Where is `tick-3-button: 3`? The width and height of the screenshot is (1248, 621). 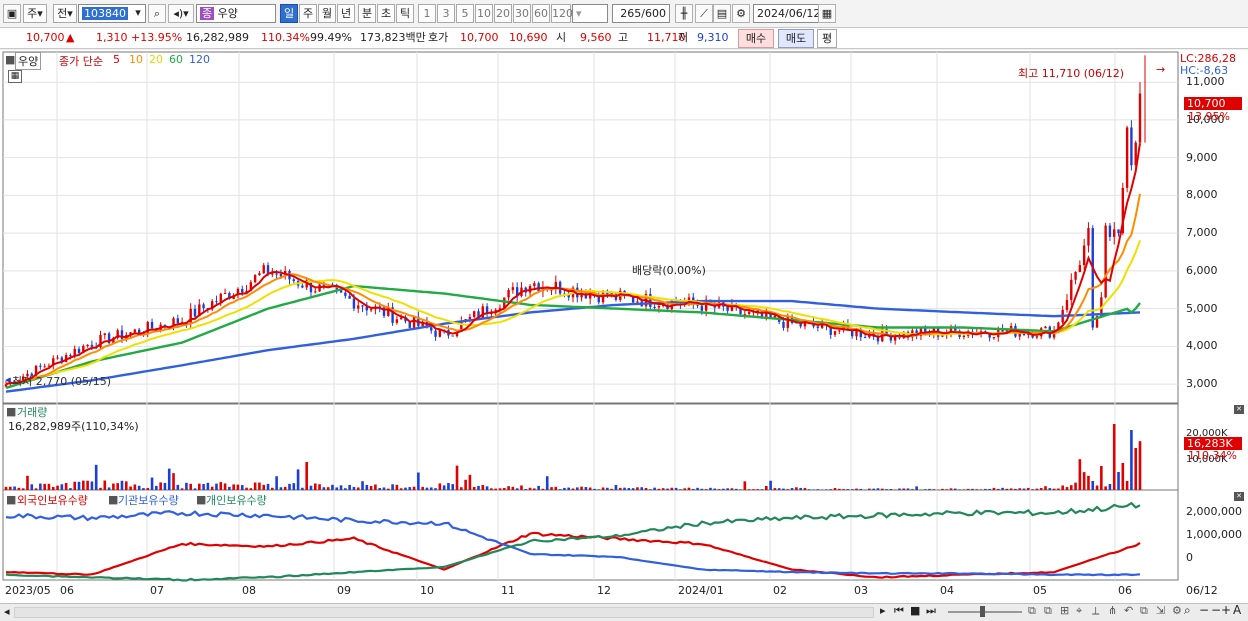 tick-3-button: 3 is located at coordinates (446, 13).